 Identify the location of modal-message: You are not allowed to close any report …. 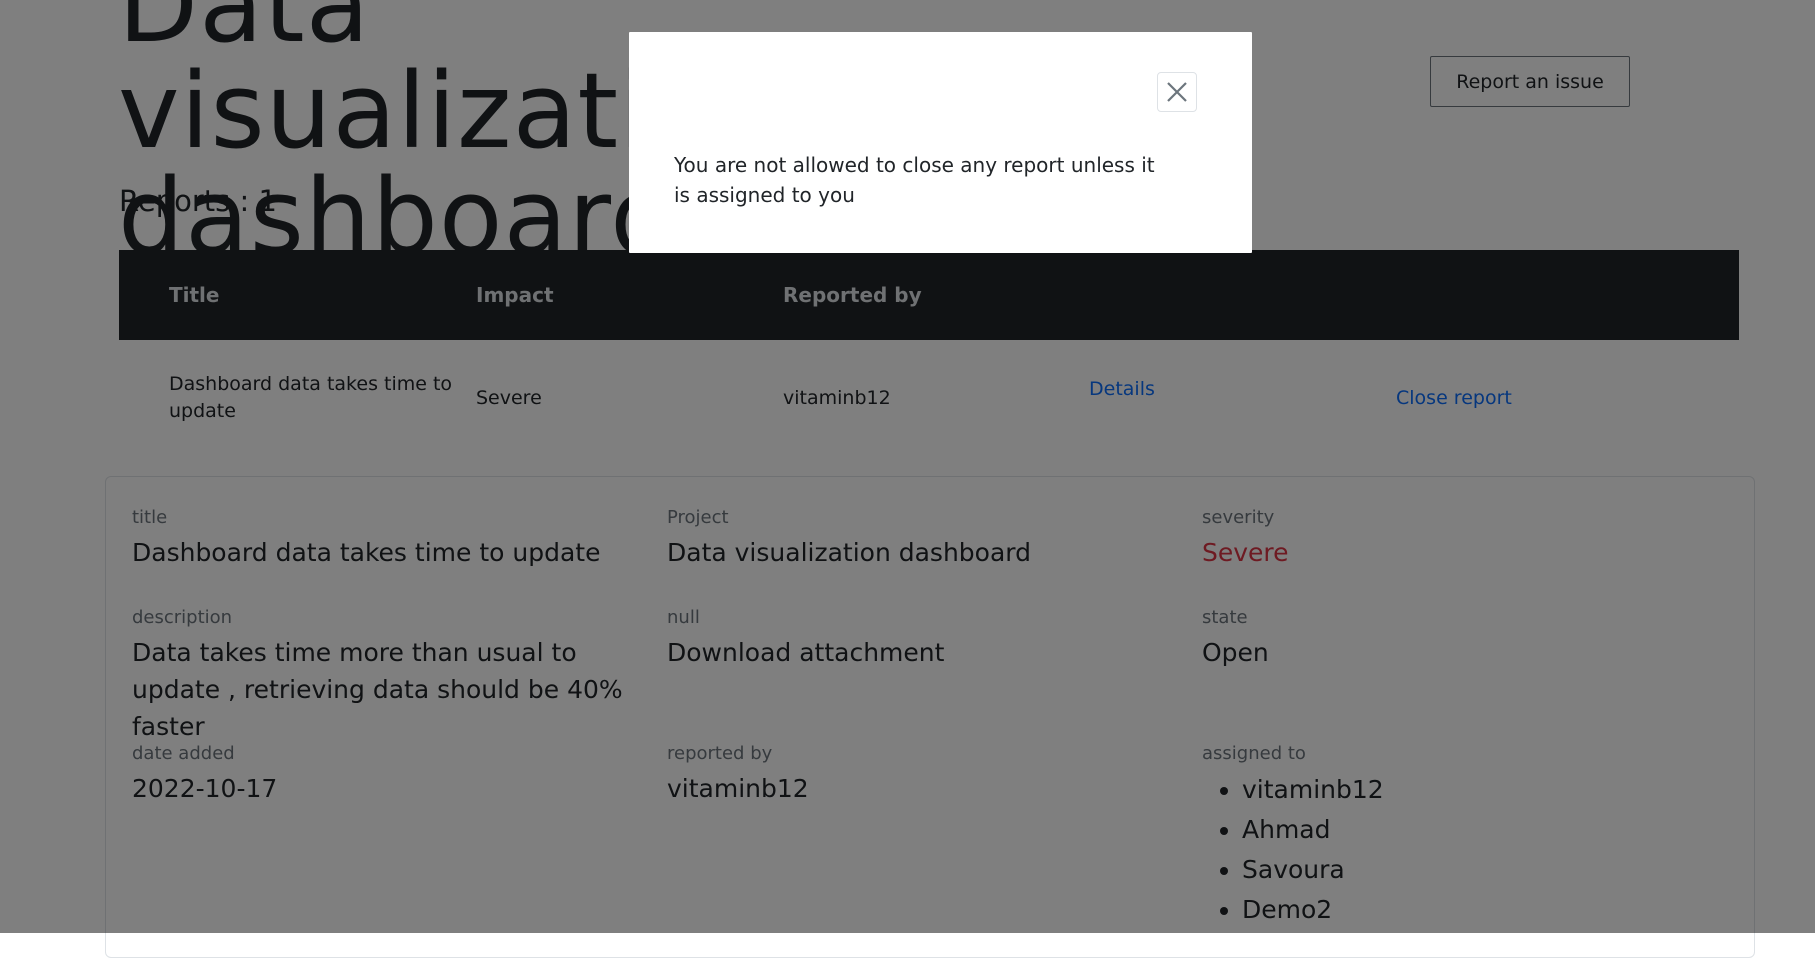
(914, 180).